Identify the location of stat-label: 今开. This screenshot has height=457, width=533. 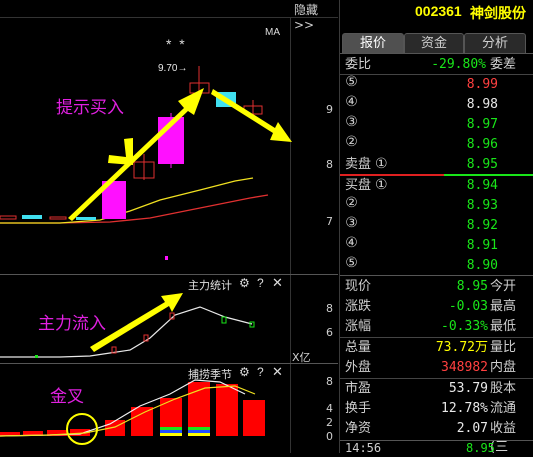
(503, 286).